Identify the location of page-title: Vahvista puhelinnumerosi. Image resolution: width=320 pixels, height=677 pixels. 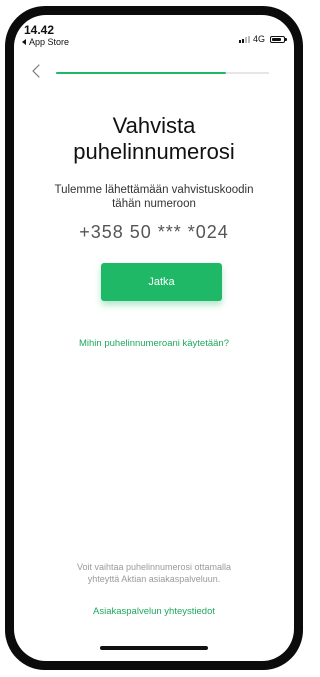
(154, 139).